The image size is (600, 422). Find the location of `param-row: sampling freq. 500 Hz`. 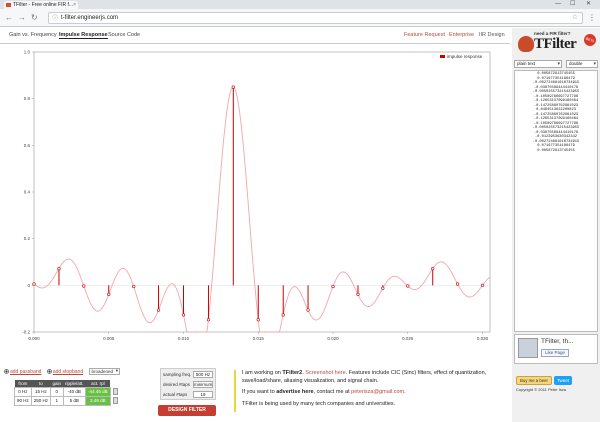

param-row: sampling freq. 500 Hz is located at coordinates (188, 374).